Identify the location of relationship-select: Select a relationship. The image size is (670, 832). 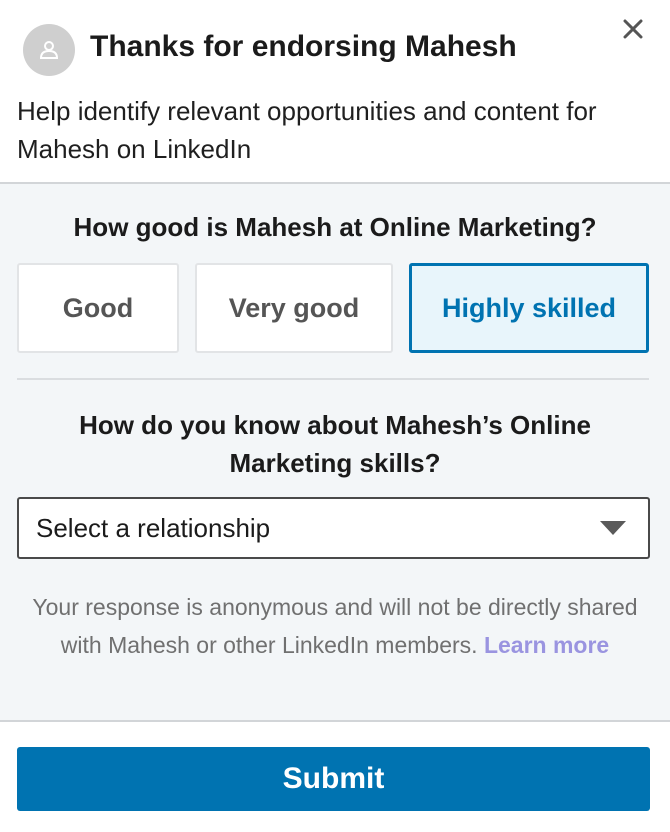
(333, 528).